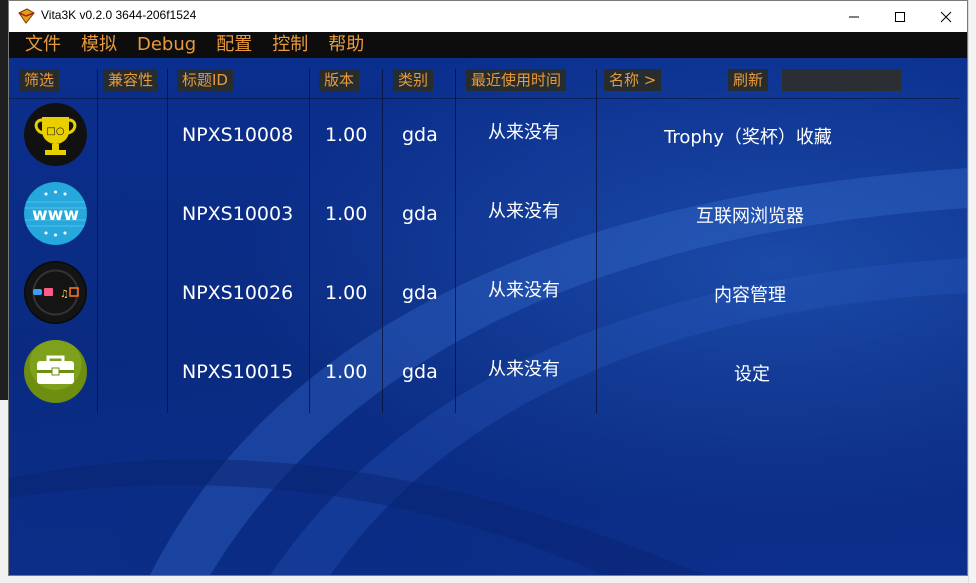 This screenshot has height=583, width=976. Describe the element at coordinates (972, 291) in the screenshot. I see `desktop-background-right` at that location.